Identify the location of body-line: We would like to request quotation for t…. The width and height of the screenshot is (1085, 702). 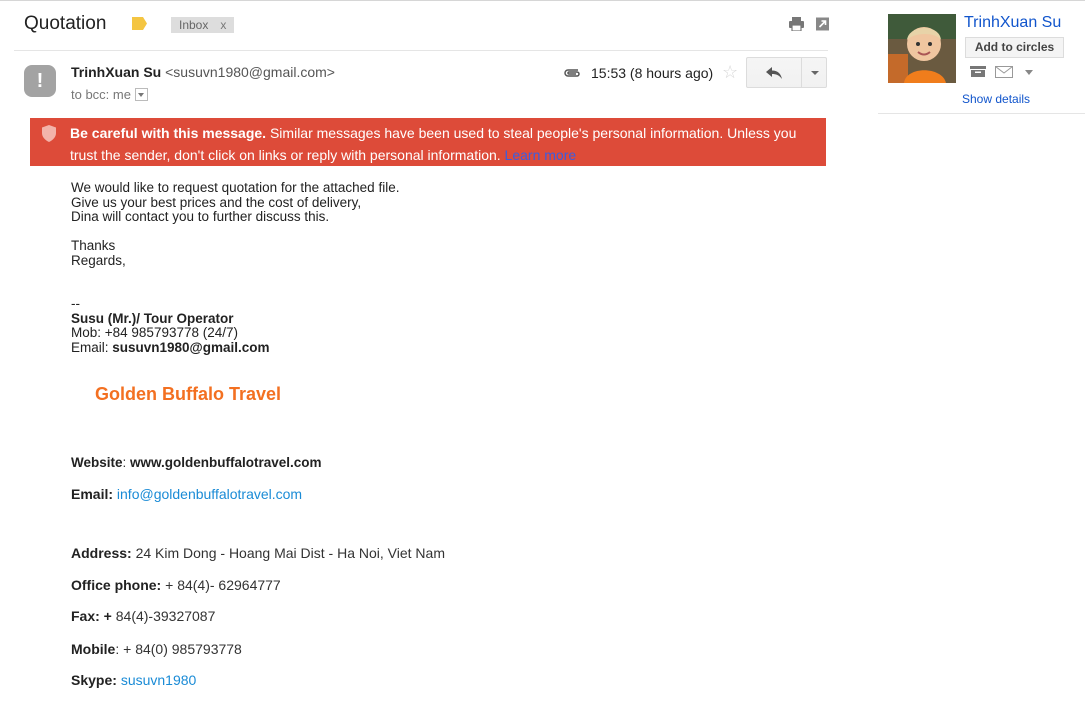
(235, 187).